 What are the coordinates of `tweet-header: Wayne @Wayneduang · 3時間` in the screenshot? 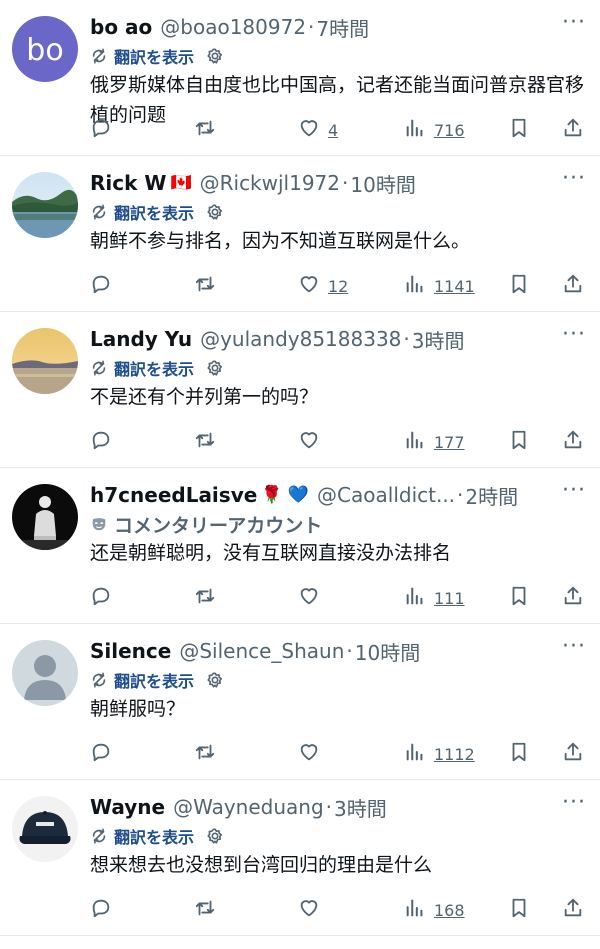 It's located at (339, 807).